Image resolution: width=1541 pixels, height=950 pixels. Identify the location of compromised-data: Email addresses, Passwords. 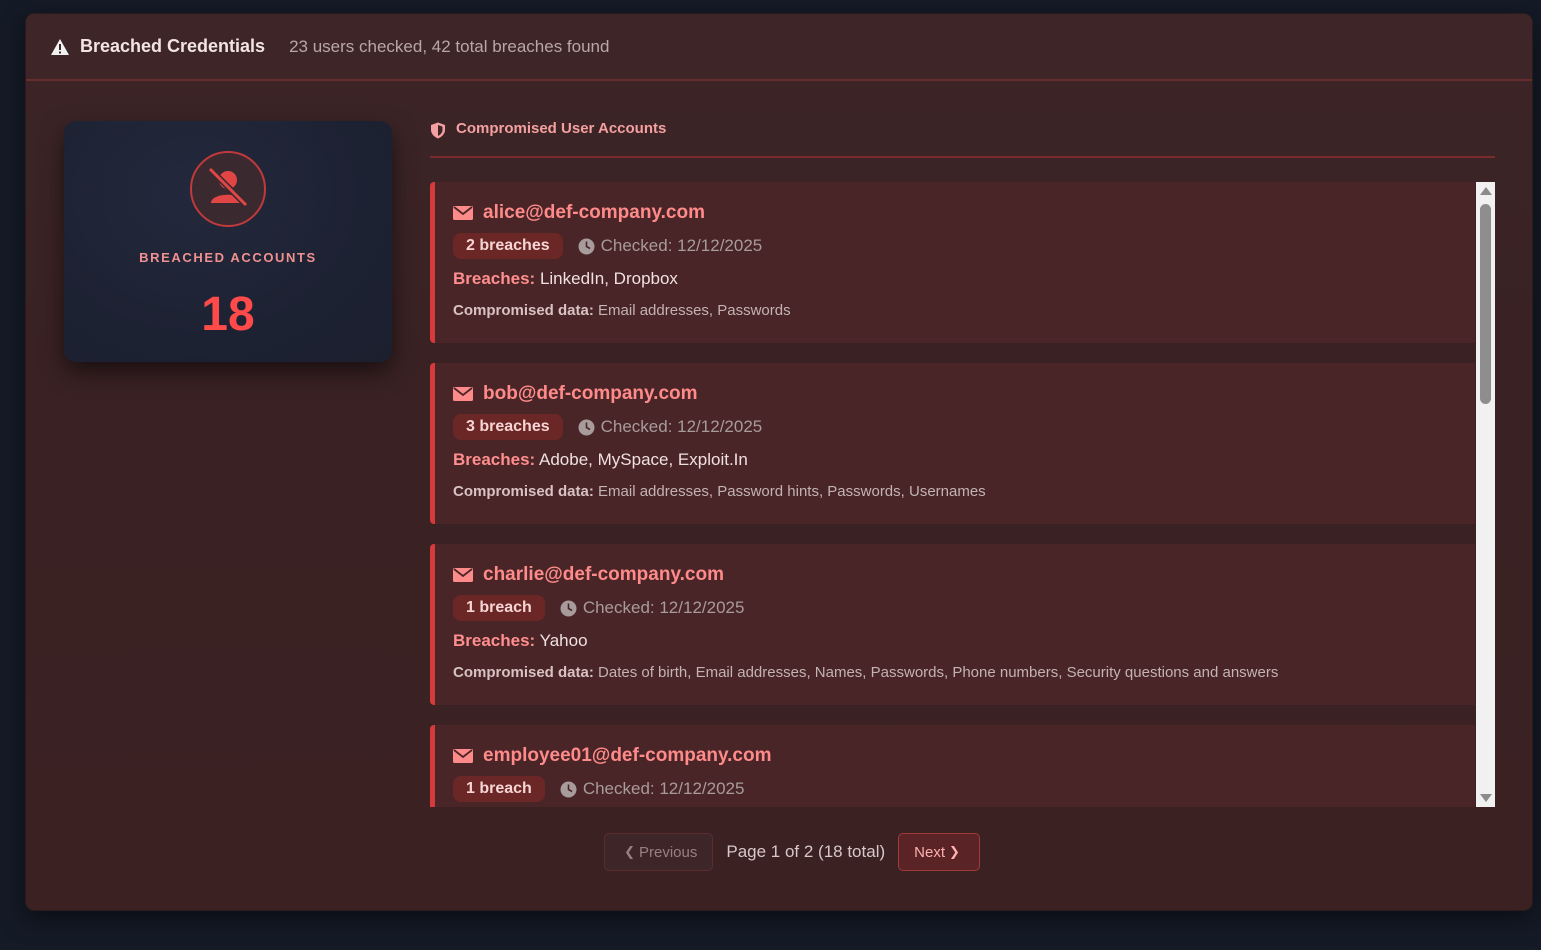
(694, 310).